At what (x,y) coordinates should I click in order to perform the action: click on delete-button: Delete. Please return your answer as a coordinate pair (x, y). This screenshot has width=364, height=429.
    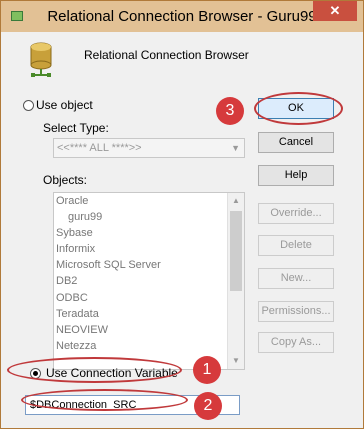
    Looking at the image, I should click on (296, 245).